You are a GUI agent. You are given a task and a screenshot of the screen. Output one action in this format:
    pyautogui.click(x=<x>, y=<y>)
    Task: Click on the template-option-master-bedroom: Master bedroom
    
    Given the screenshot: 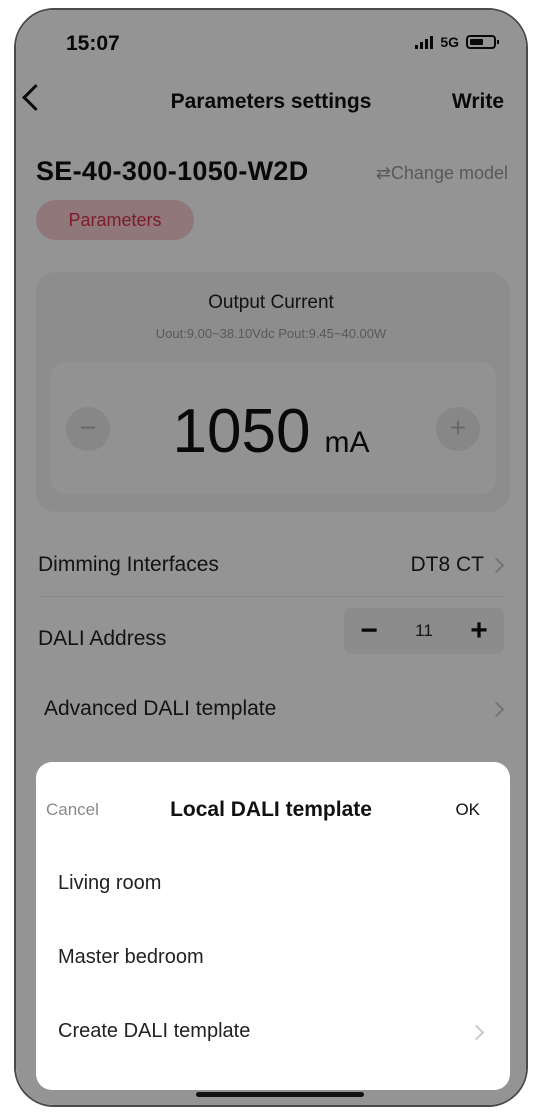 What is the action you would take?
    pyautogui.click(x=131, y=957)
    